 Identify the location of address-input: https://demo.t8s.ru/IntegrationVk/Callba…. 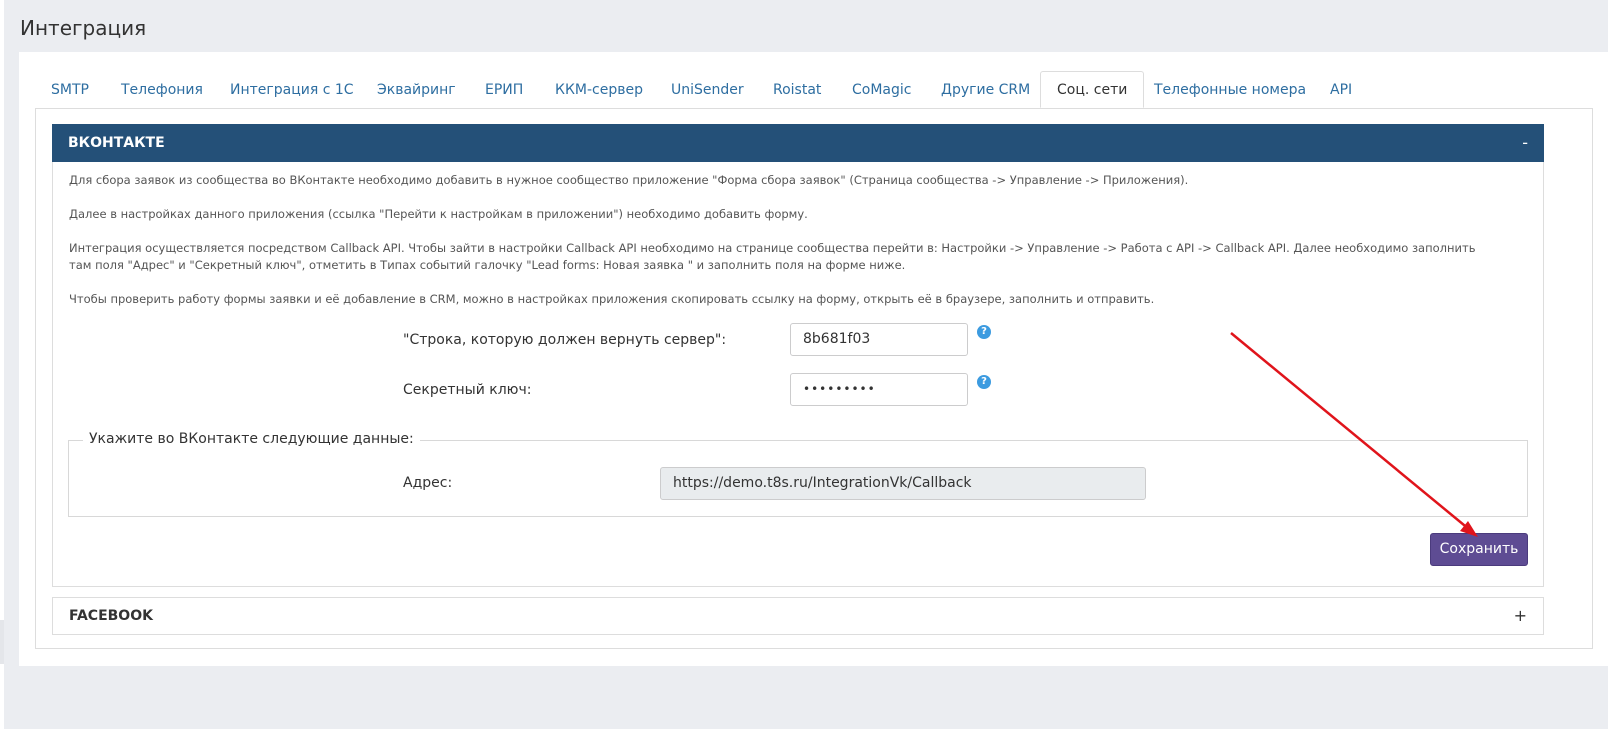
(903, 483).